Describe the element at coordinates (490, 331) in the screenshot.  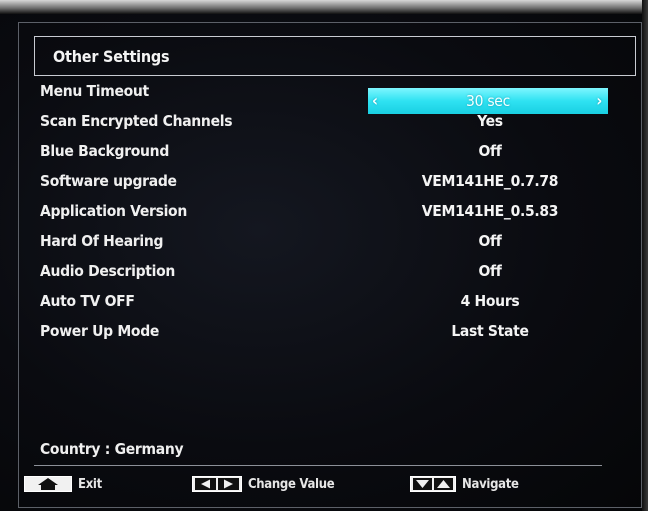
I see `setting-value: Last State` at that location.